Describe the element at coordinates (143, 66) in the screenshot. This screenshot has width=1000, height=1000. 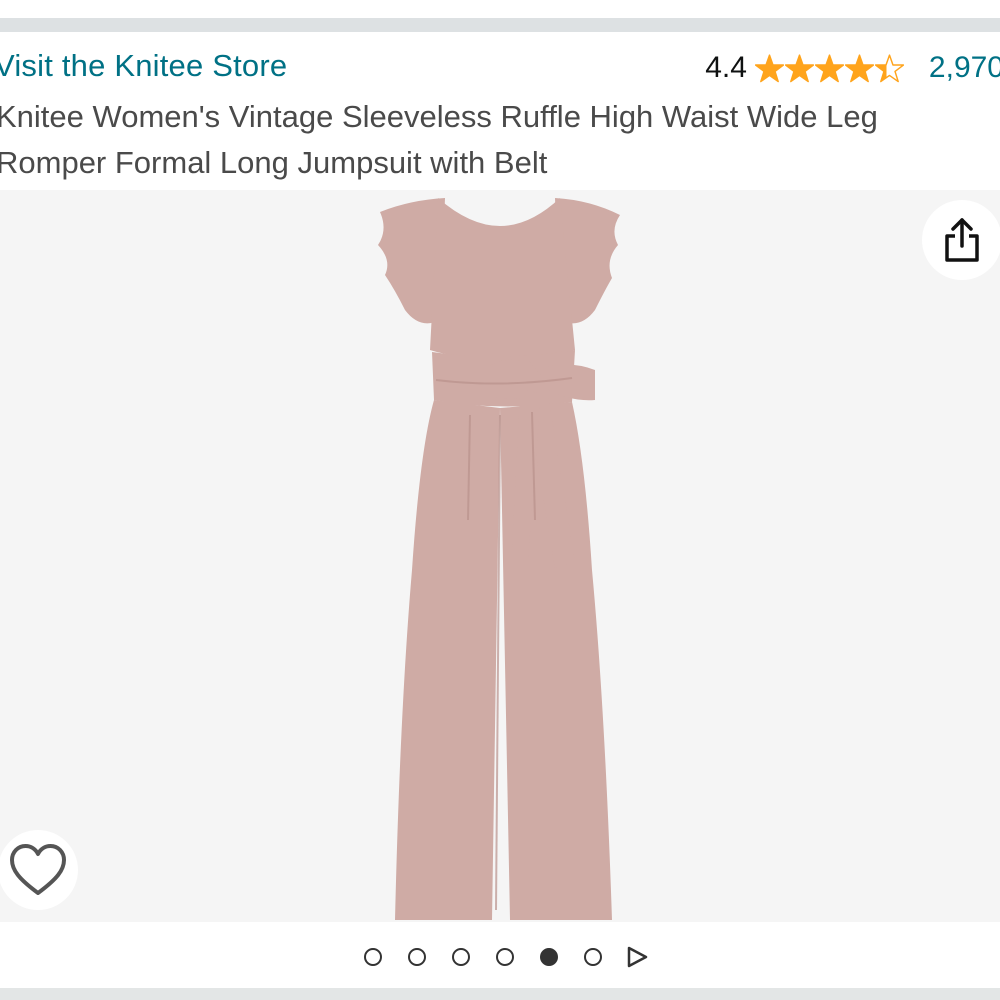
I see `visit-store-link: Visit the Knitee Store` at that location.